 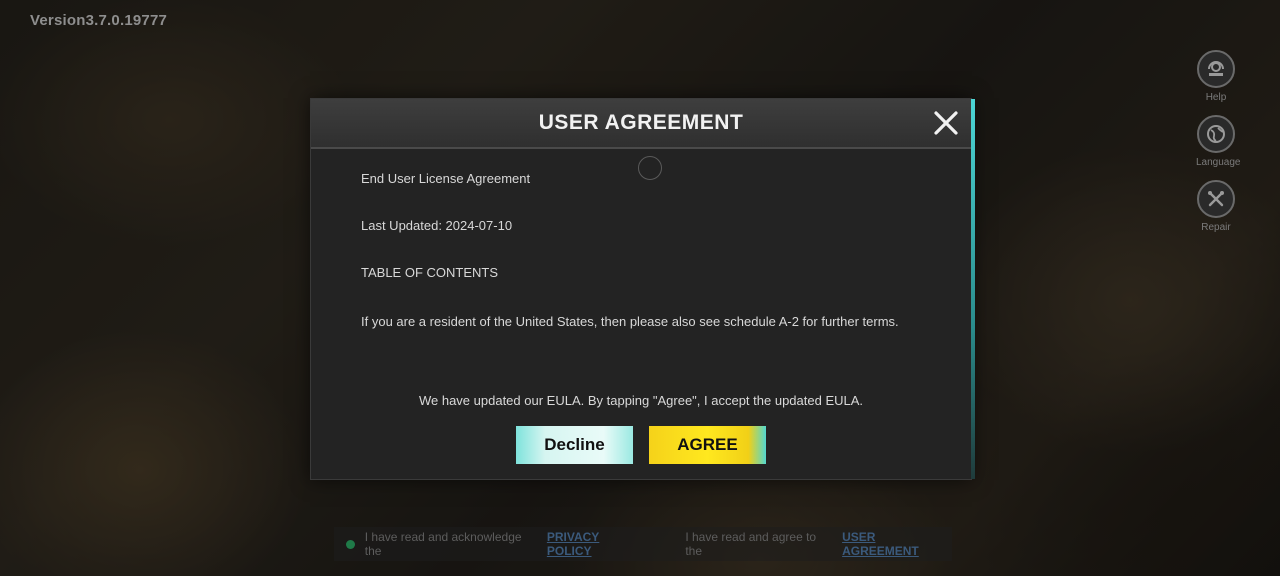 What do you see at coordinates (751, 544) in the screenshot?
I see `agreement-prefix: I have read and agree to the` at bounding box center [751, 544].